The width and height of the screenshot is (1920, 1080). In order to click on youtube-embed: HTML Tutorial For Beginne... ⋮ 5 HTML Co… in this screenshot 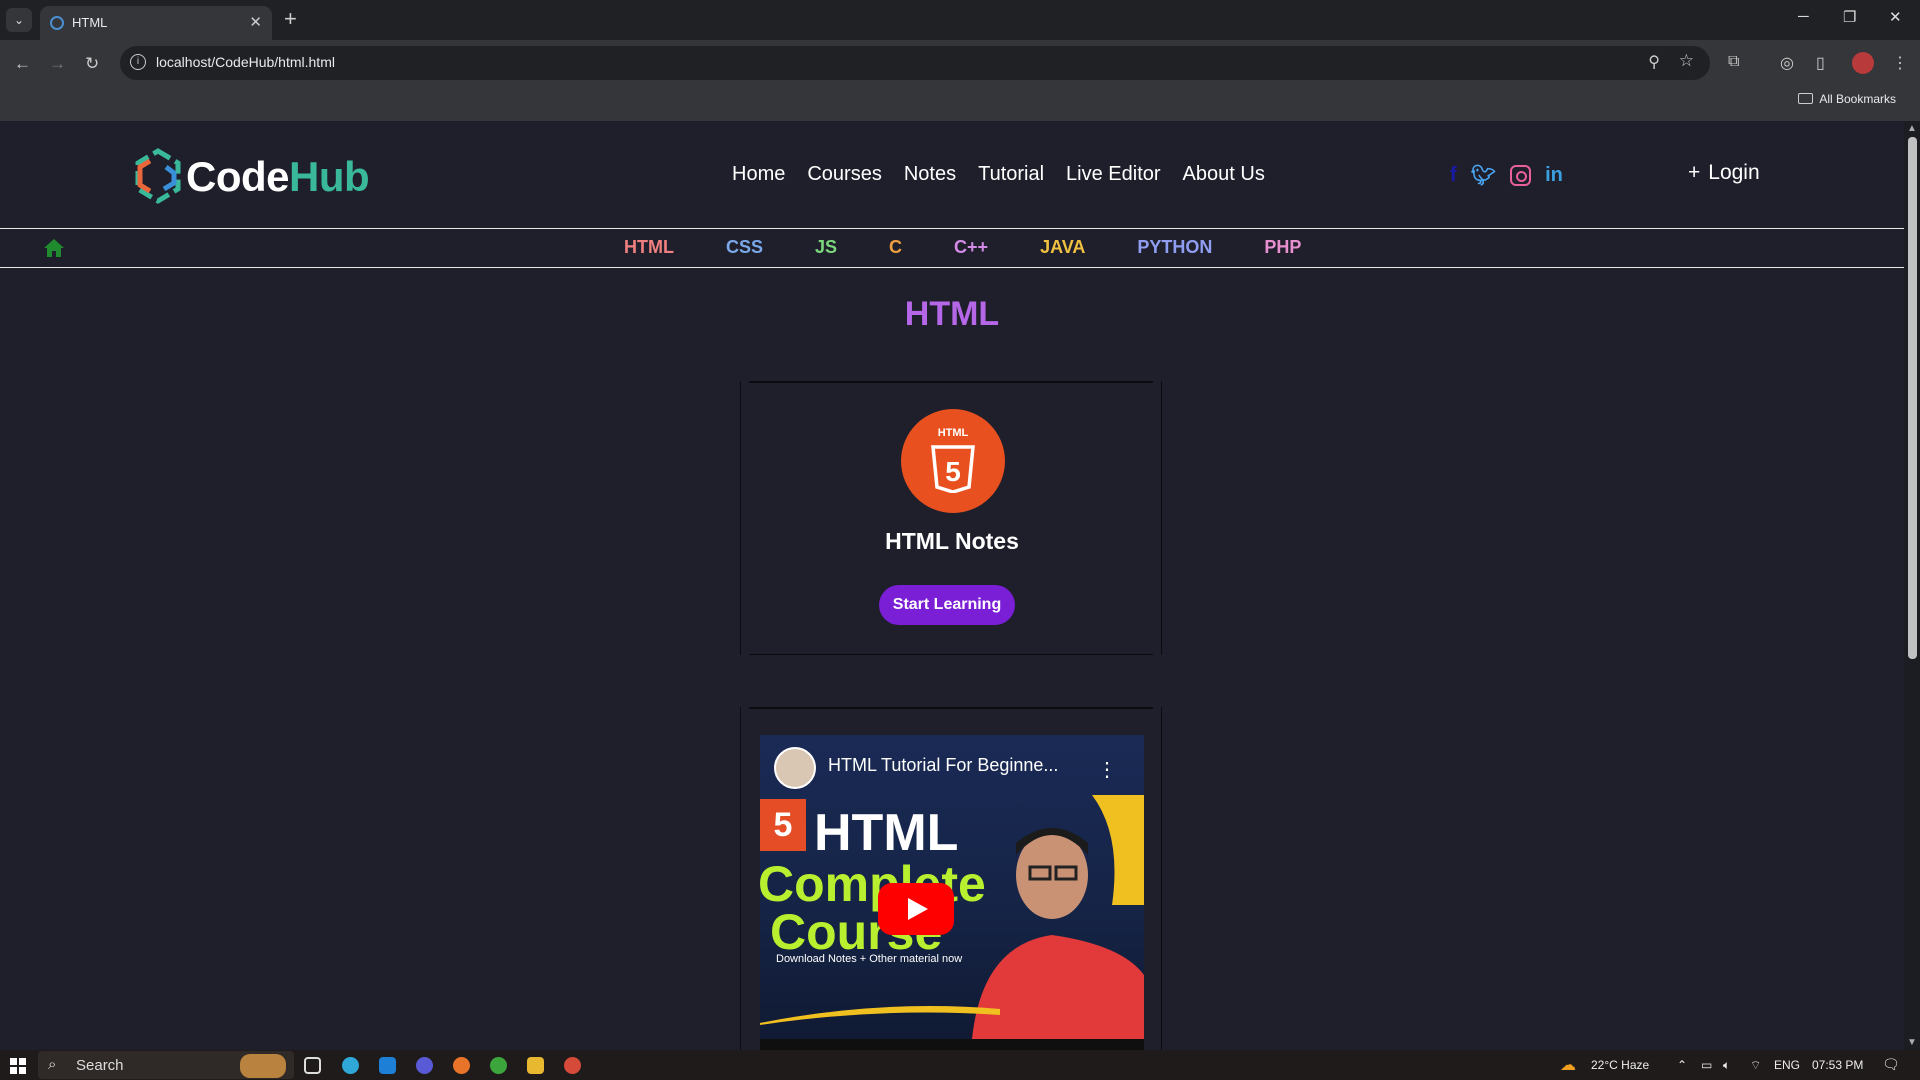, I will do `click(952, 892)`.